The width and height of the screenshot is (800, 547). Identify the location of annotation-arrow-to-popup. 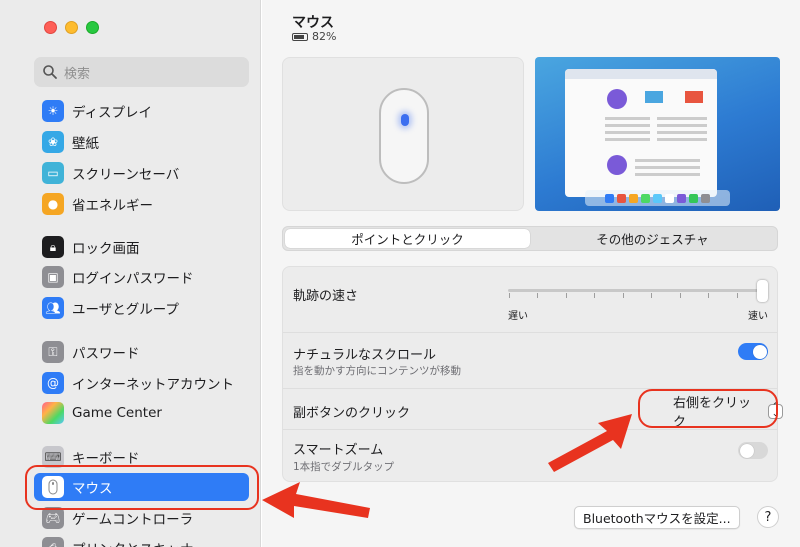
(590, 443).